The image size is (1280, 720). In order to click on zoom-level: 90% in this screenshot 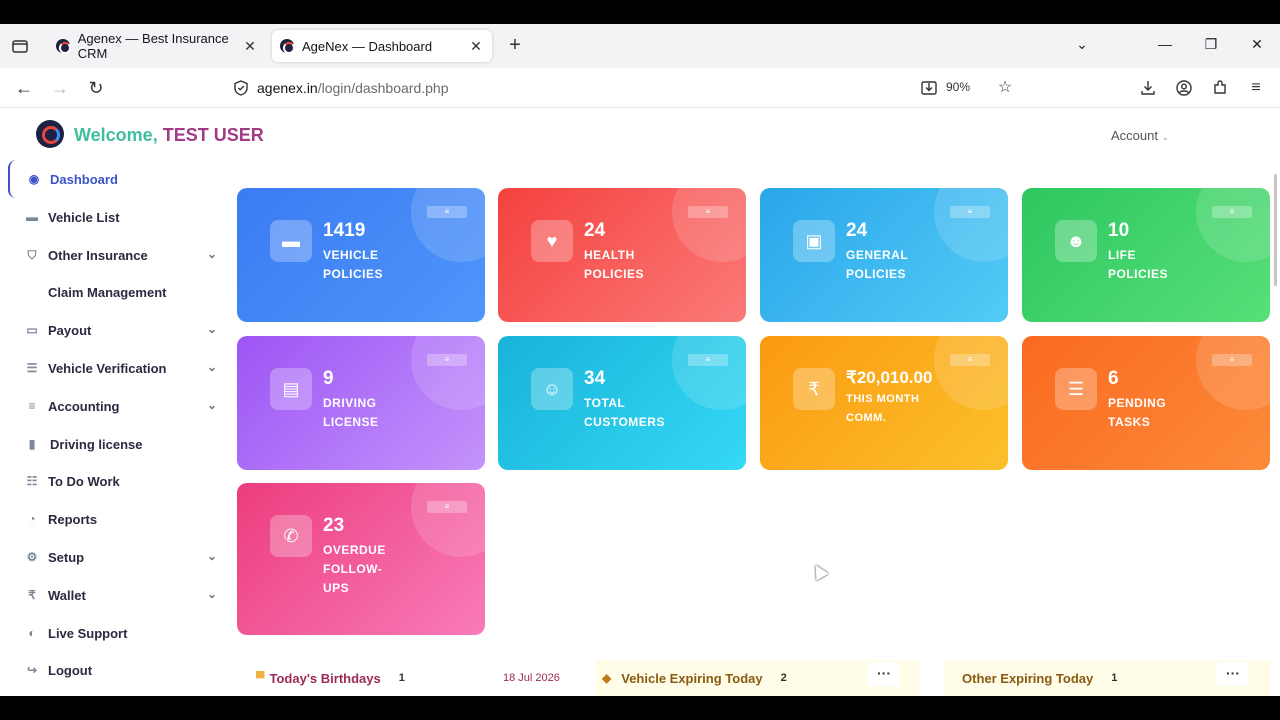, I will do `click(958, 87)`.